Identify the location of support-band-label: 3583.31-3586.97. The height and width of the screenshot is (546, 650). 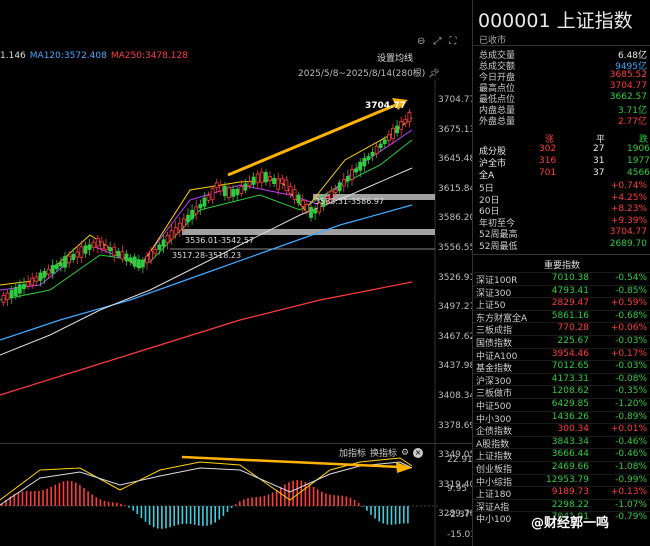
(350, 201).